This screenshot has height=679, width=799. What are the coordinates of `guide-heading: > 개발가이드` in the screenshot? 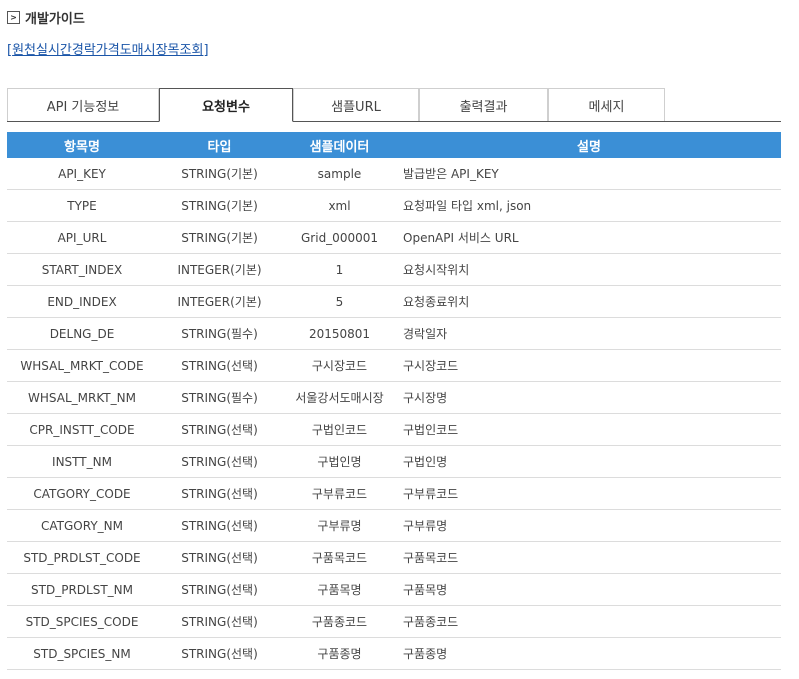 It's located at (46, 17).